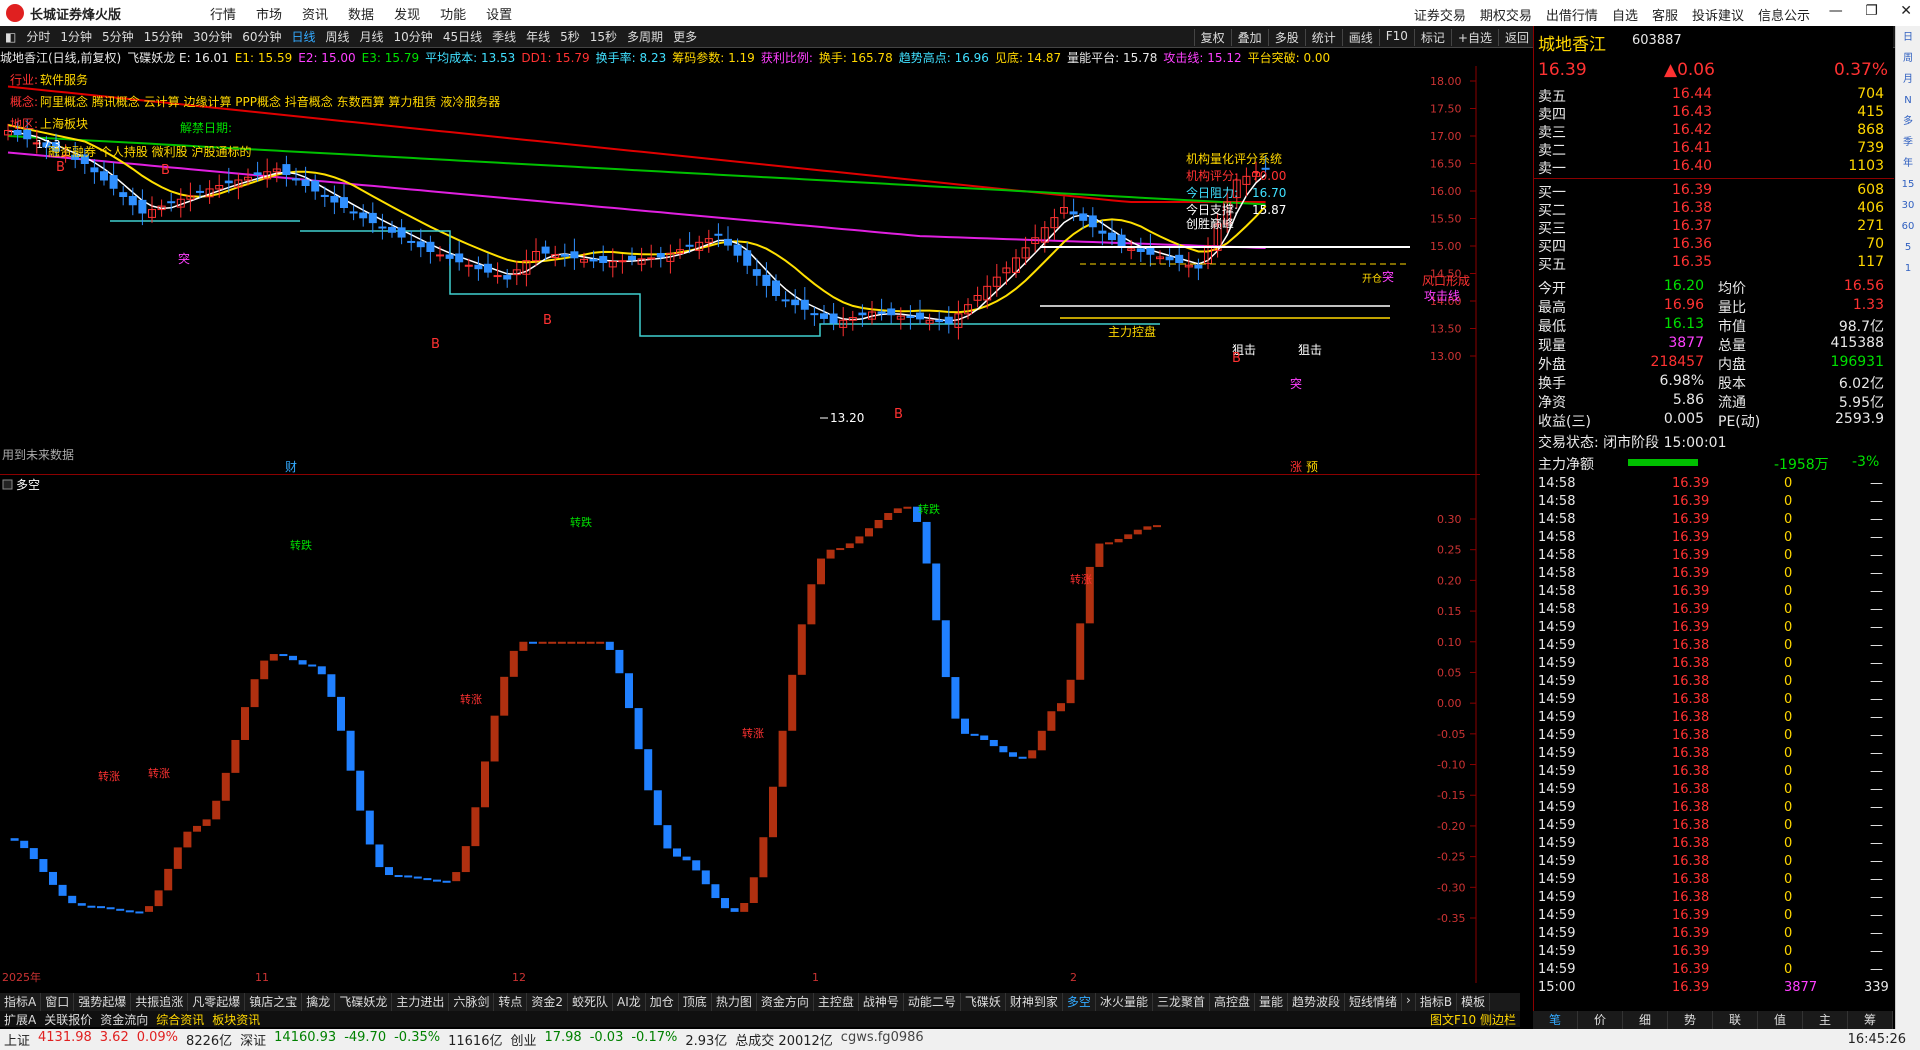 This screenshot has height=1050, width=1920. I want to click on period-11: 季线, so click(504, 36).